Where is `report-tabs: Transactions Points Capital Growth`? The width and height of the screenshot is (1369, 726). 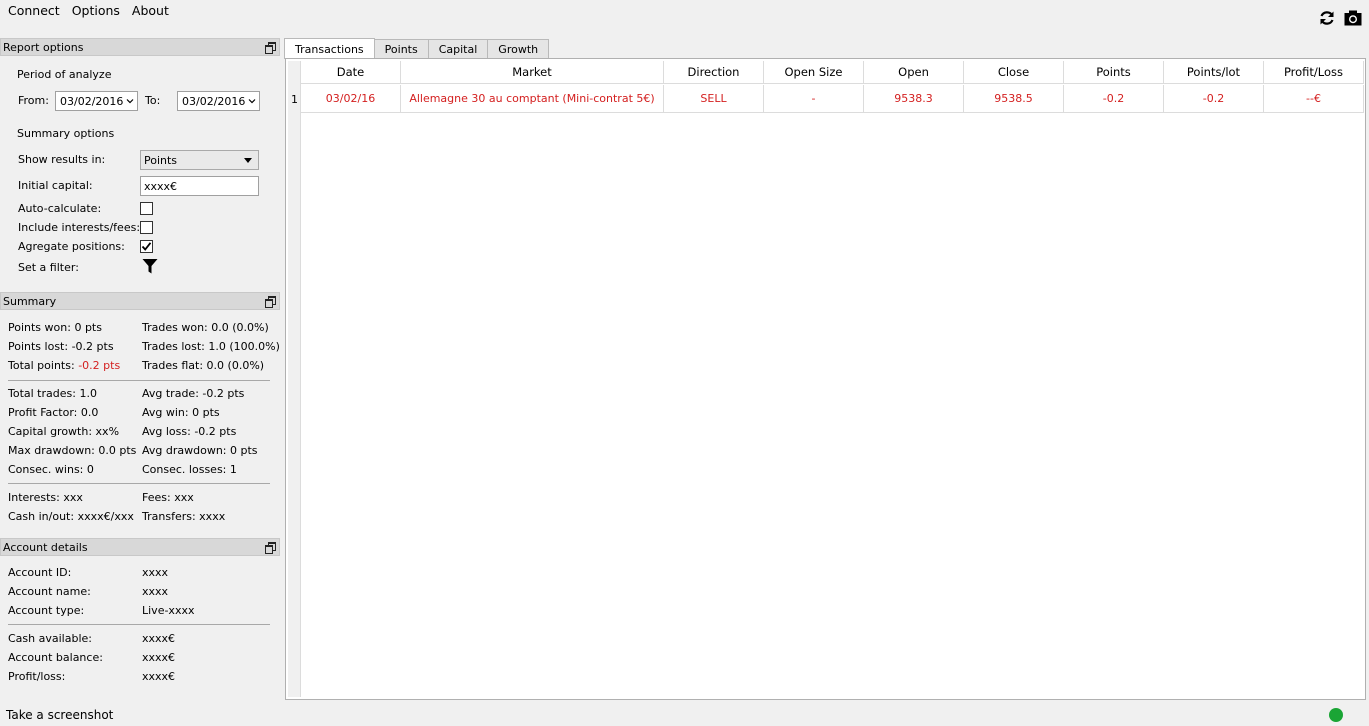
report-tabs: Transactions Points Capital Growth is located at coordinates (417, 48).